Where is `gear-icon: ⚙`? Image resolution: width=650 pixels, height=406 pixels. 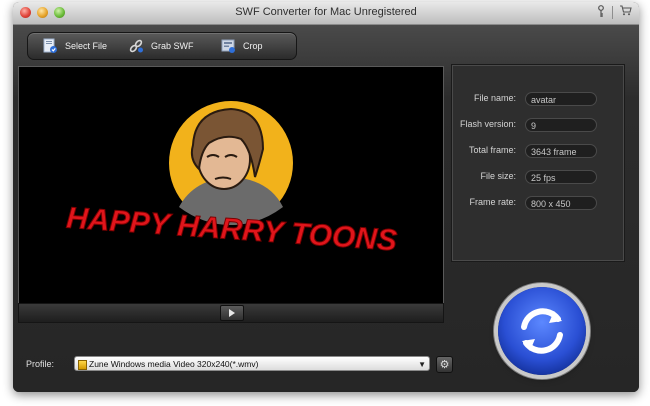
gear-icon: ⚙ is located at coordinates (444, 365).